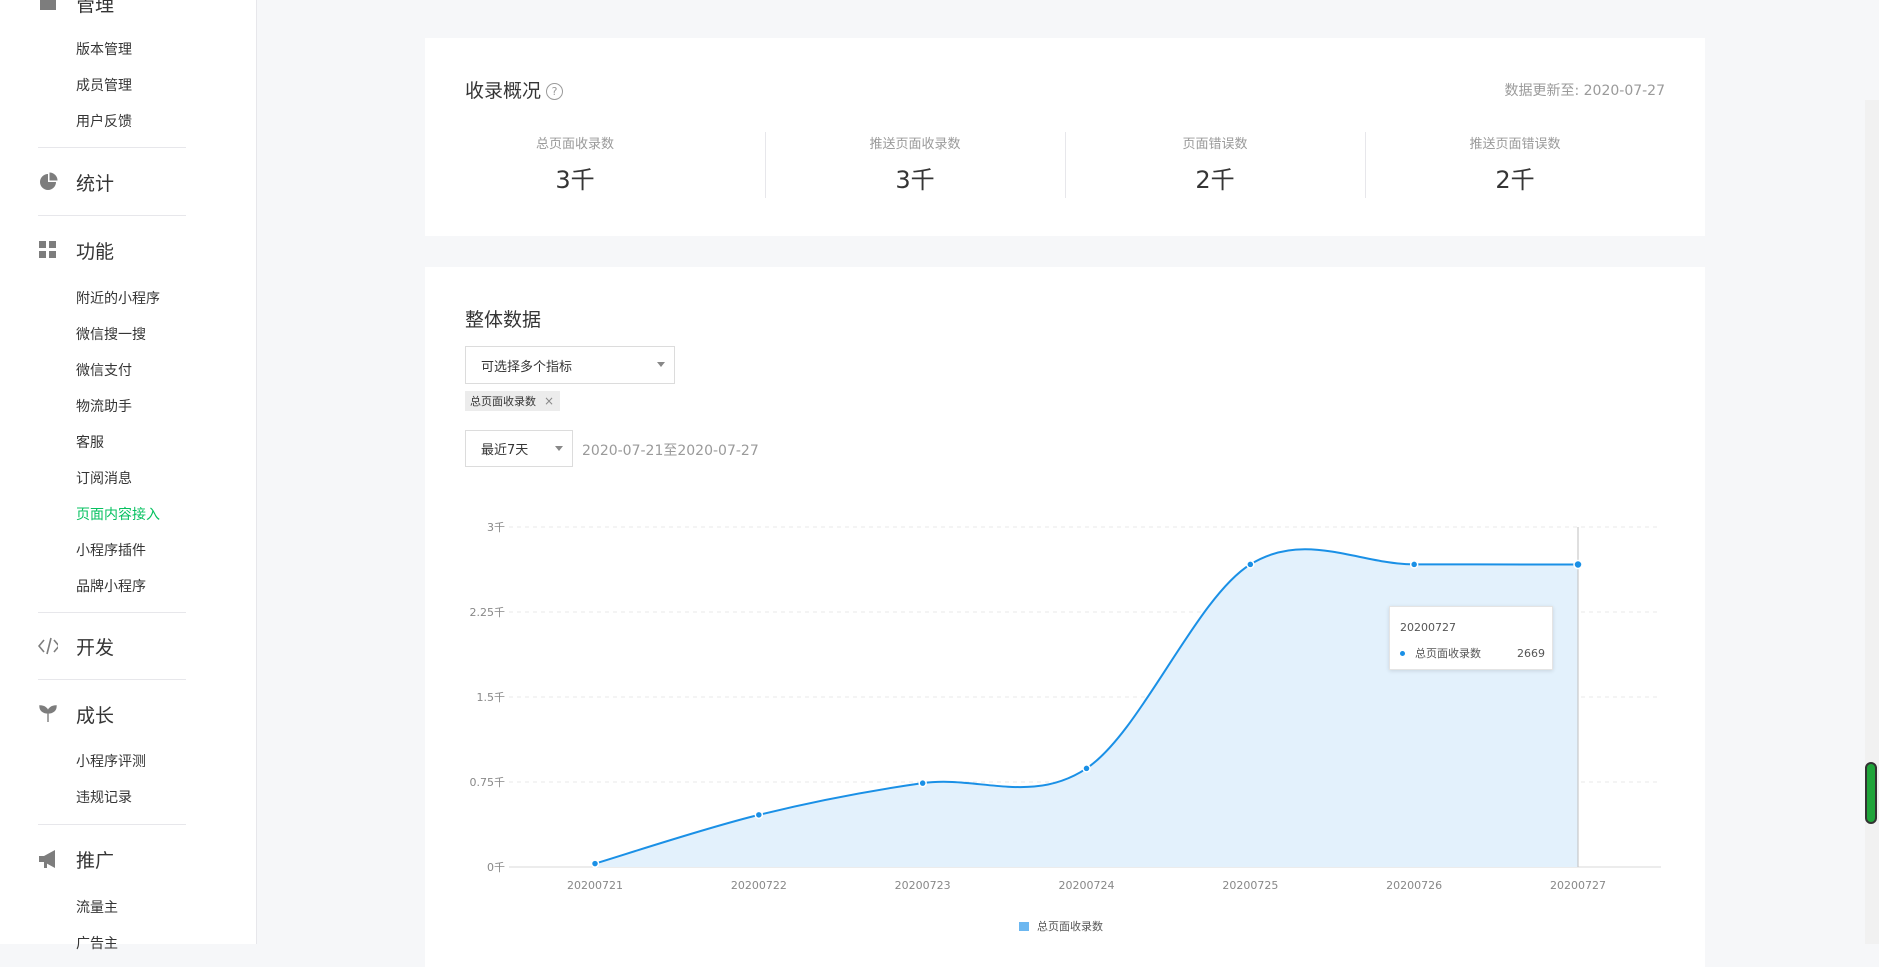 The width and height of the screenshot is (1879, 967). Describe the element at coordinates (1024, 926) in the screenshot. I see `legend-swatch` at that location.